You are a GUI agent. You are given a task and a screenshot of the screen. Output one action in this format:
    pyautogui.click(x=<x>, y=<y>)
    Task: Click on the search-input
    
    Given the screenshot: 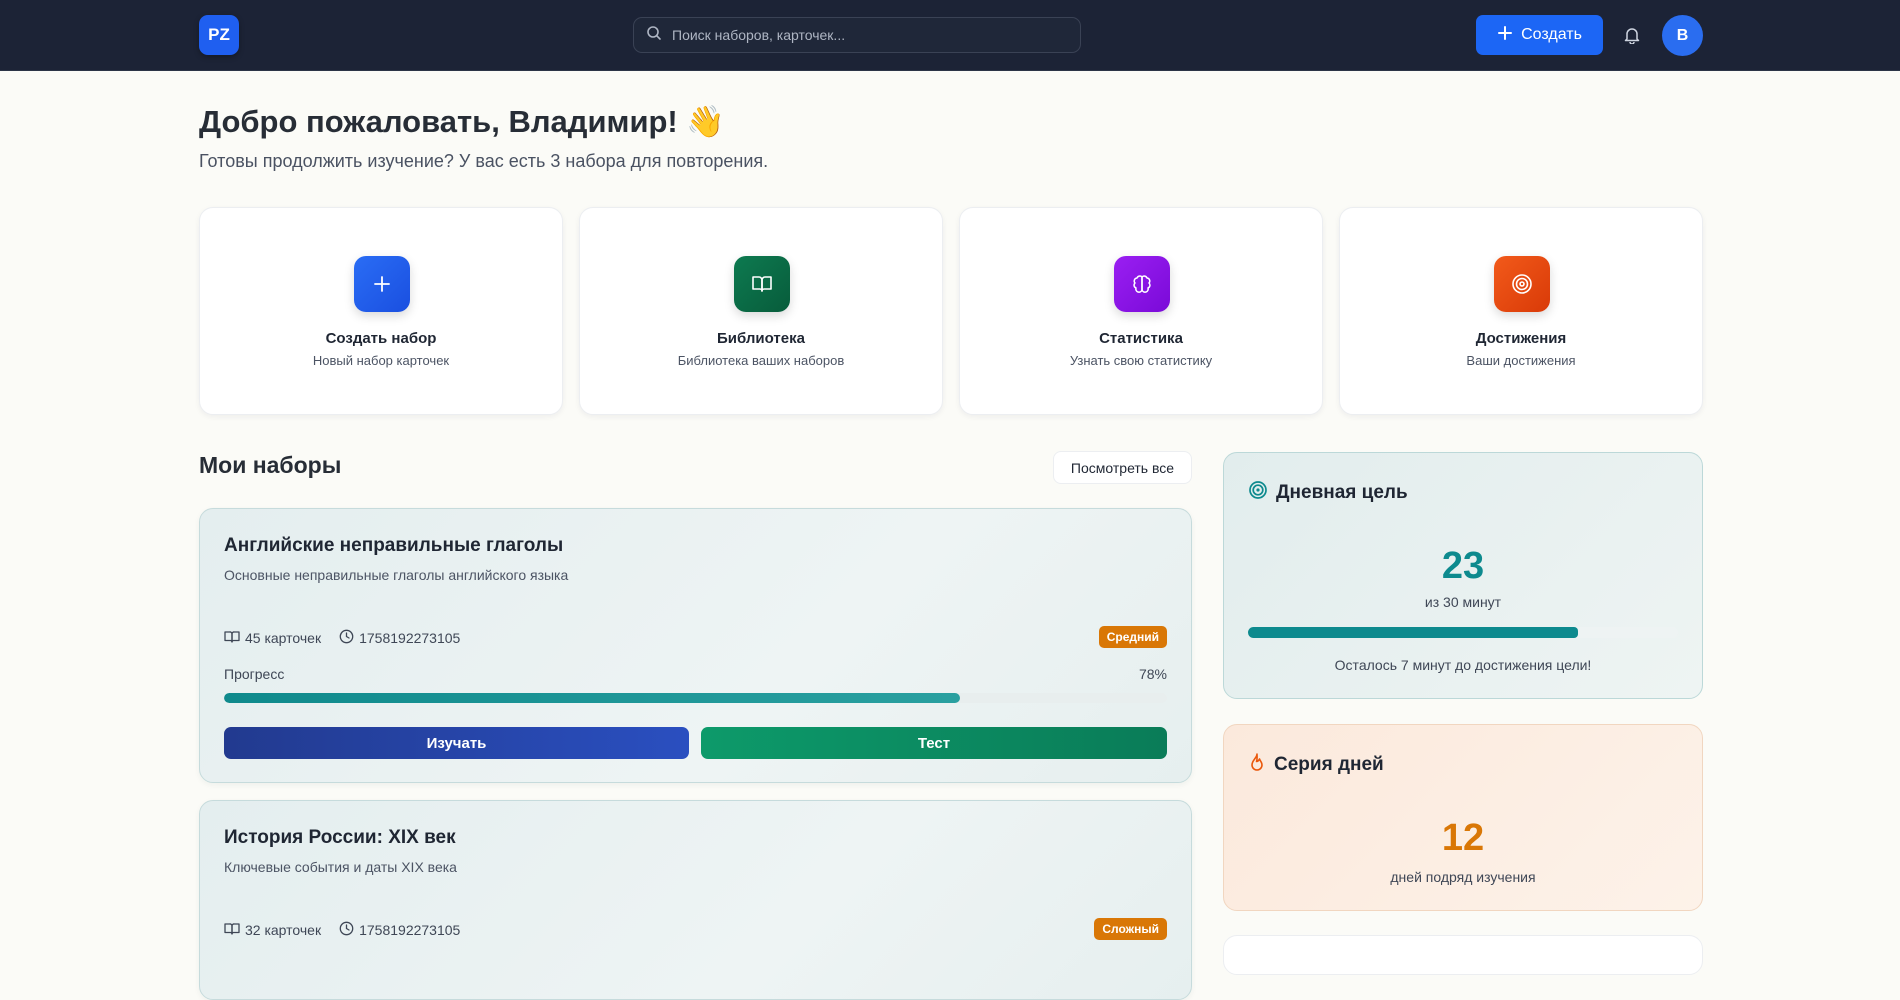 What is the action you would take?
    pyautogui.click(x=872, y=35)
    